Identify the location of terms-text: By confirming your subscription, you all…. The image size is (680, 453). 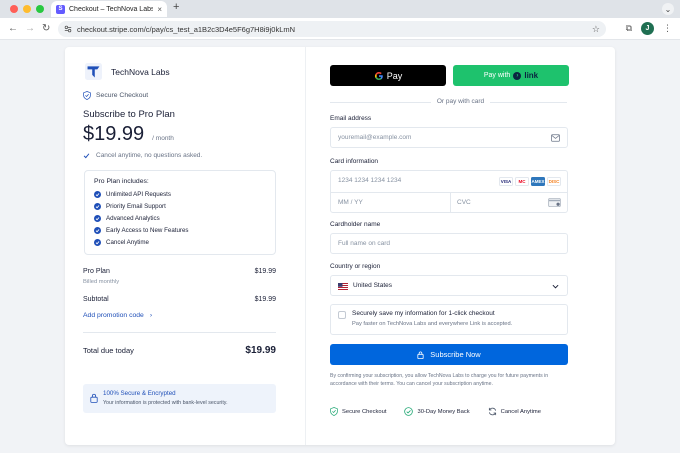
(439, 380).